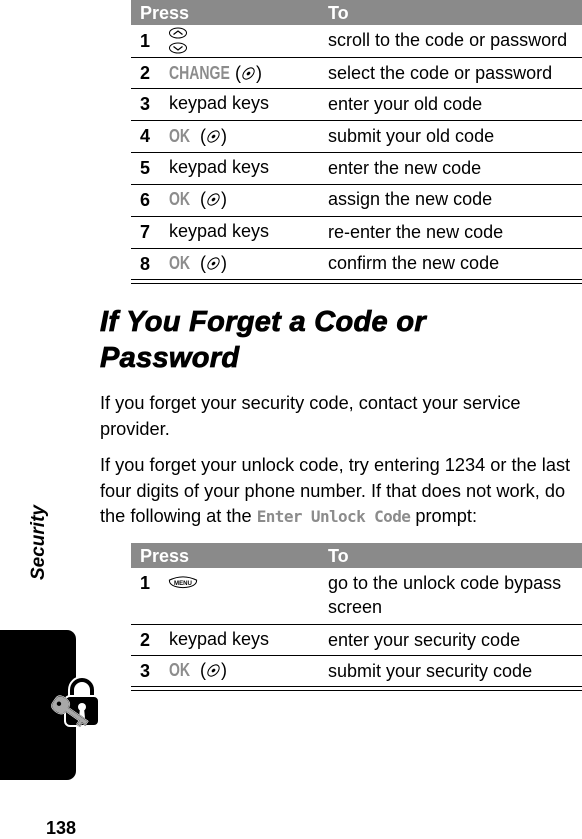 The height and width of the screenshot is (839, 582). Describe the element at coordinates (416, 232) in the screenshot. I see `step-action: re-enter the new code` at that location.